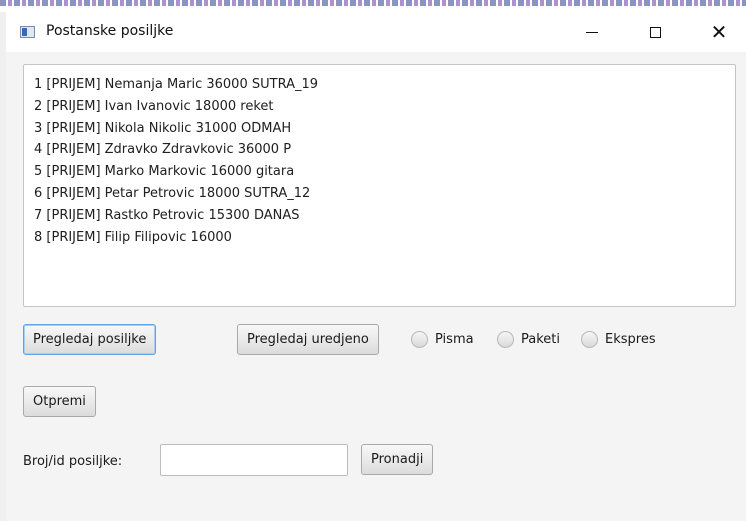 Image resolution: width=746 pixels, height=521 pixels. Describe the element at coordinates (59, 401) in the screenshot. I see `otpremi-button: Otpremi` at that location.